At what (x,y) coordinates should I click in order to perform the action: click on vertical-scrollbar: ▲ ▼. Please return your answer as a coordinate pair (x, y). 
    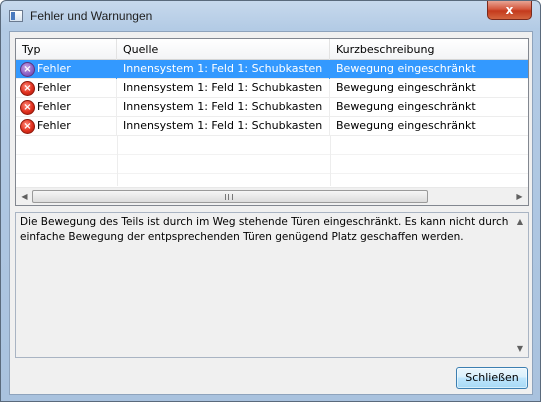
    Looking at the image, I should click on (520, 285).